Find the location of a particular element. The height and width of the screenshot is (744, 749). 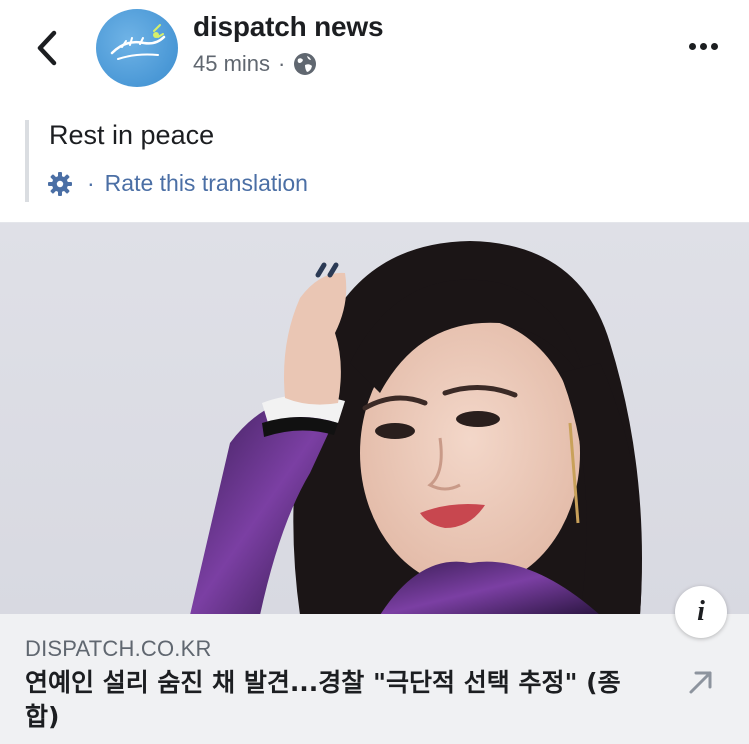

more-options-button is located at coordinates (703, 46).